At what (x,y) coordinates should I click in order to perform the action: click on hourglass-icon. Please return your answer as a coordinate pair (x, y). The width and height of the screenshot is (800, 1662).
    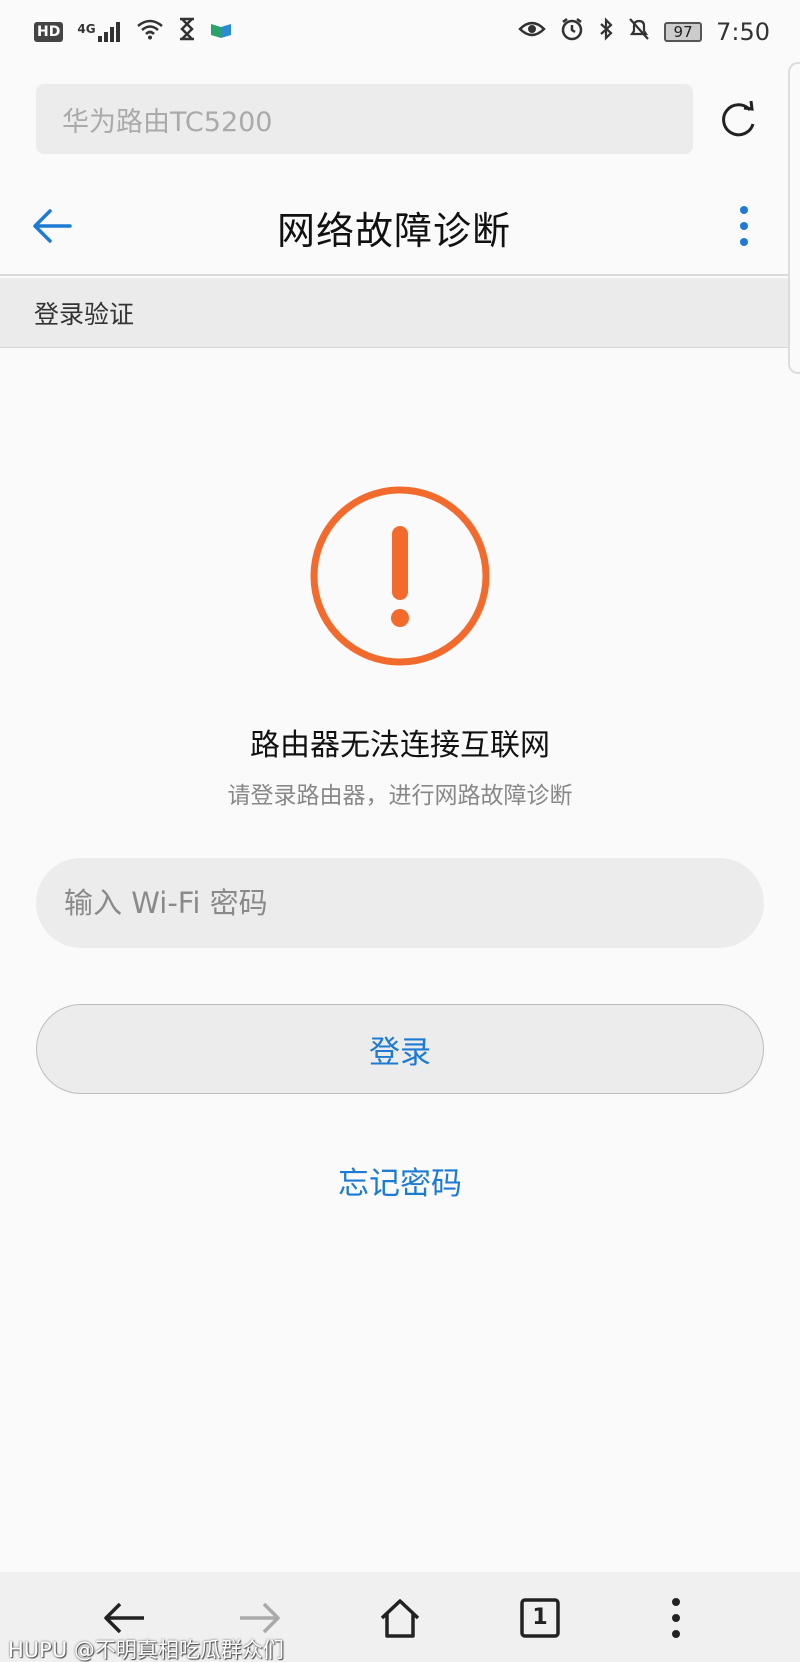
    Looking at the image, I should click on (187, 32).